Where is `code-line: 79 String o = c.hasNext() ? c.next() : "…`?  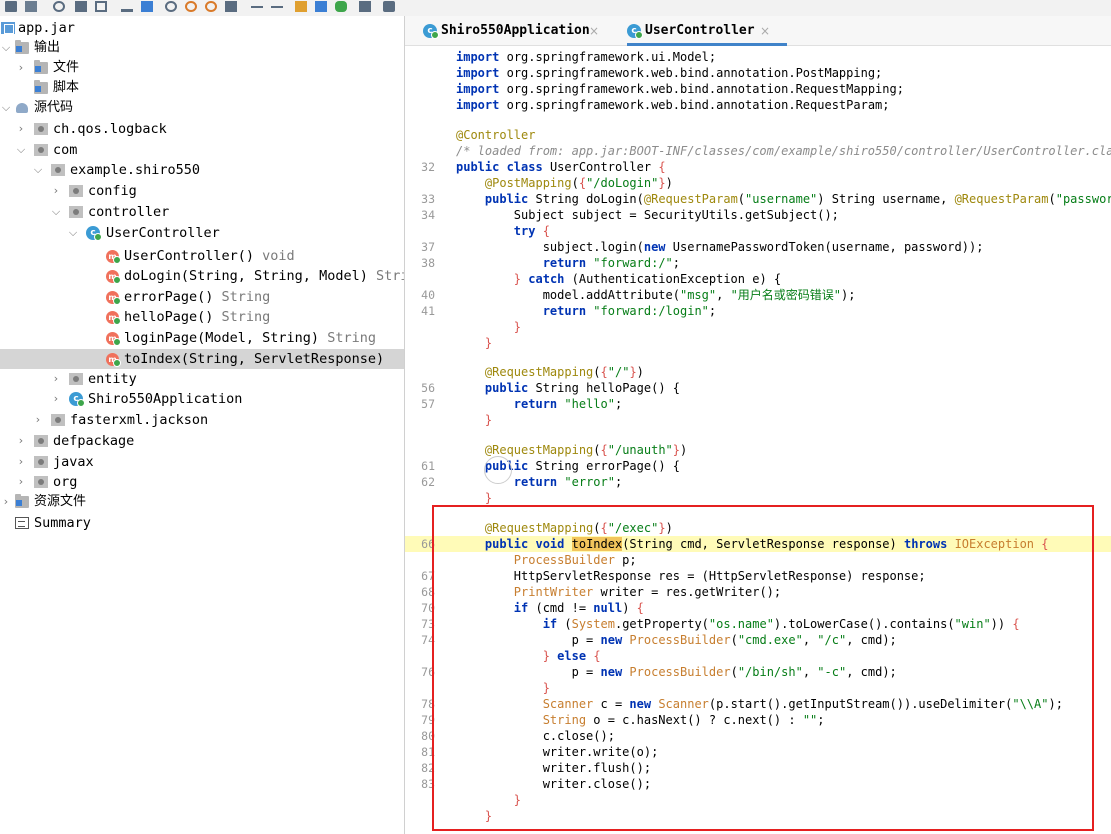
code-line: 79 String o = c.hasNext() ? c.next() : "… is located at coordinates (623, 720).